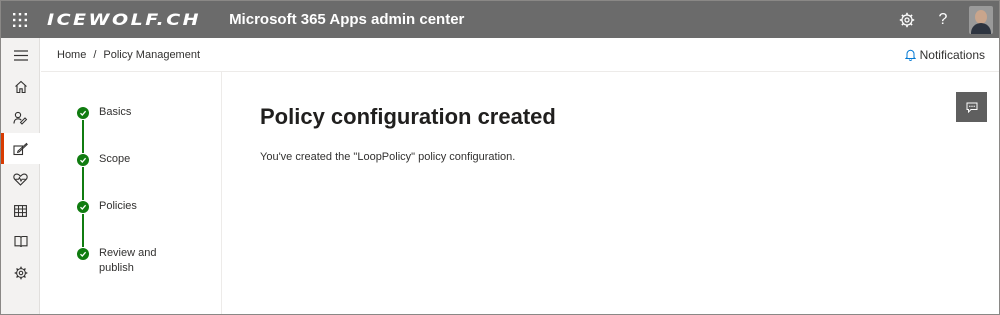 This screenshot has height=315, width=1000. I want to click on wizard-step-scope: Scope, so click(123, 159).